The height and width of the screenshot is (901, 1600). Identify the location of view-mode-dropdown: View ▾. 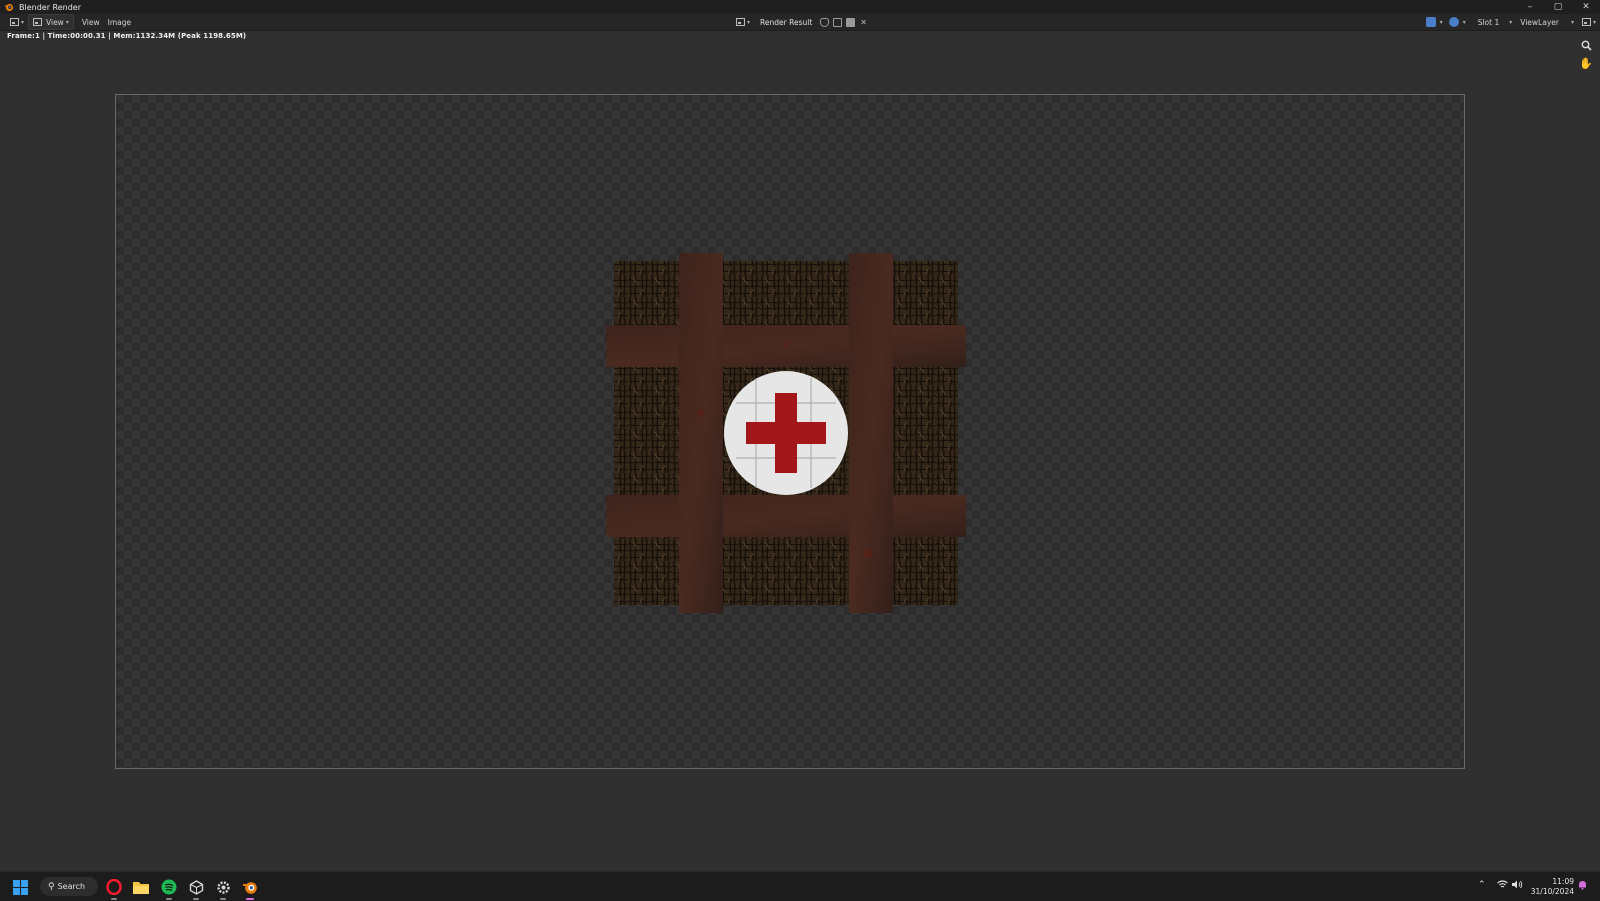
(51, 22).